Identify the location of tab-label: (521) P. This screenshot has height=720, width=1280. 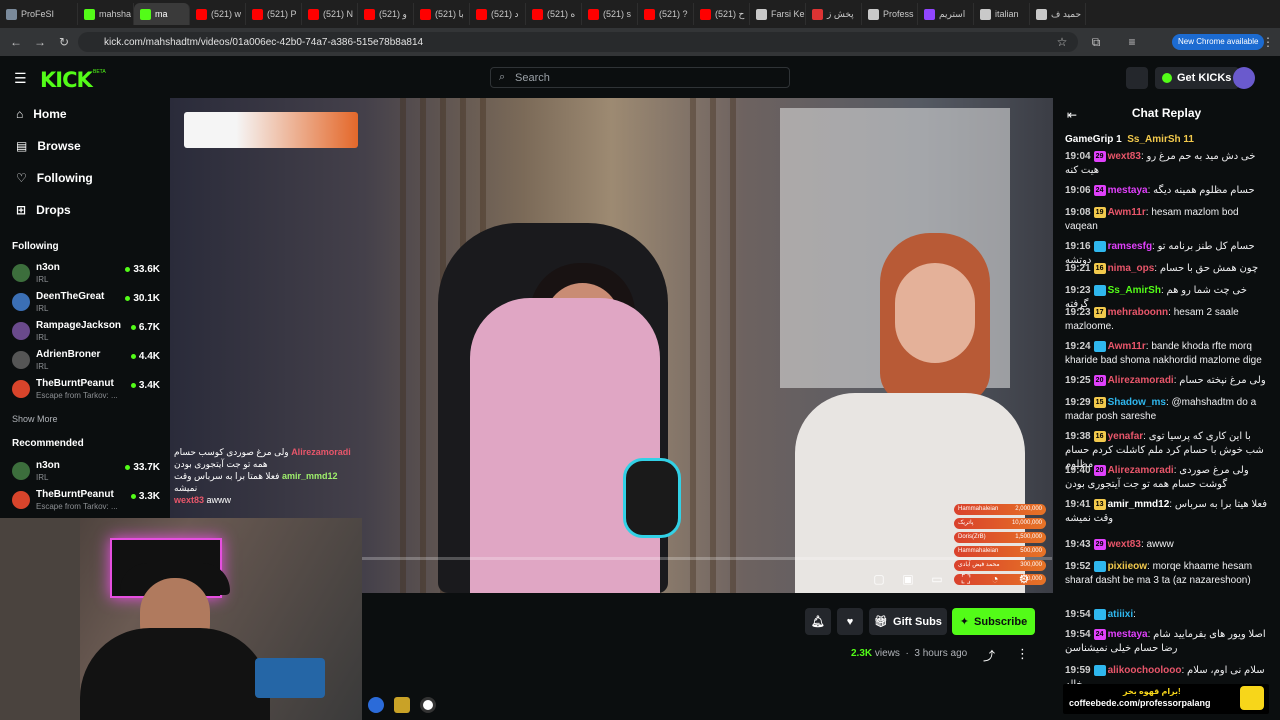
(282, 14).